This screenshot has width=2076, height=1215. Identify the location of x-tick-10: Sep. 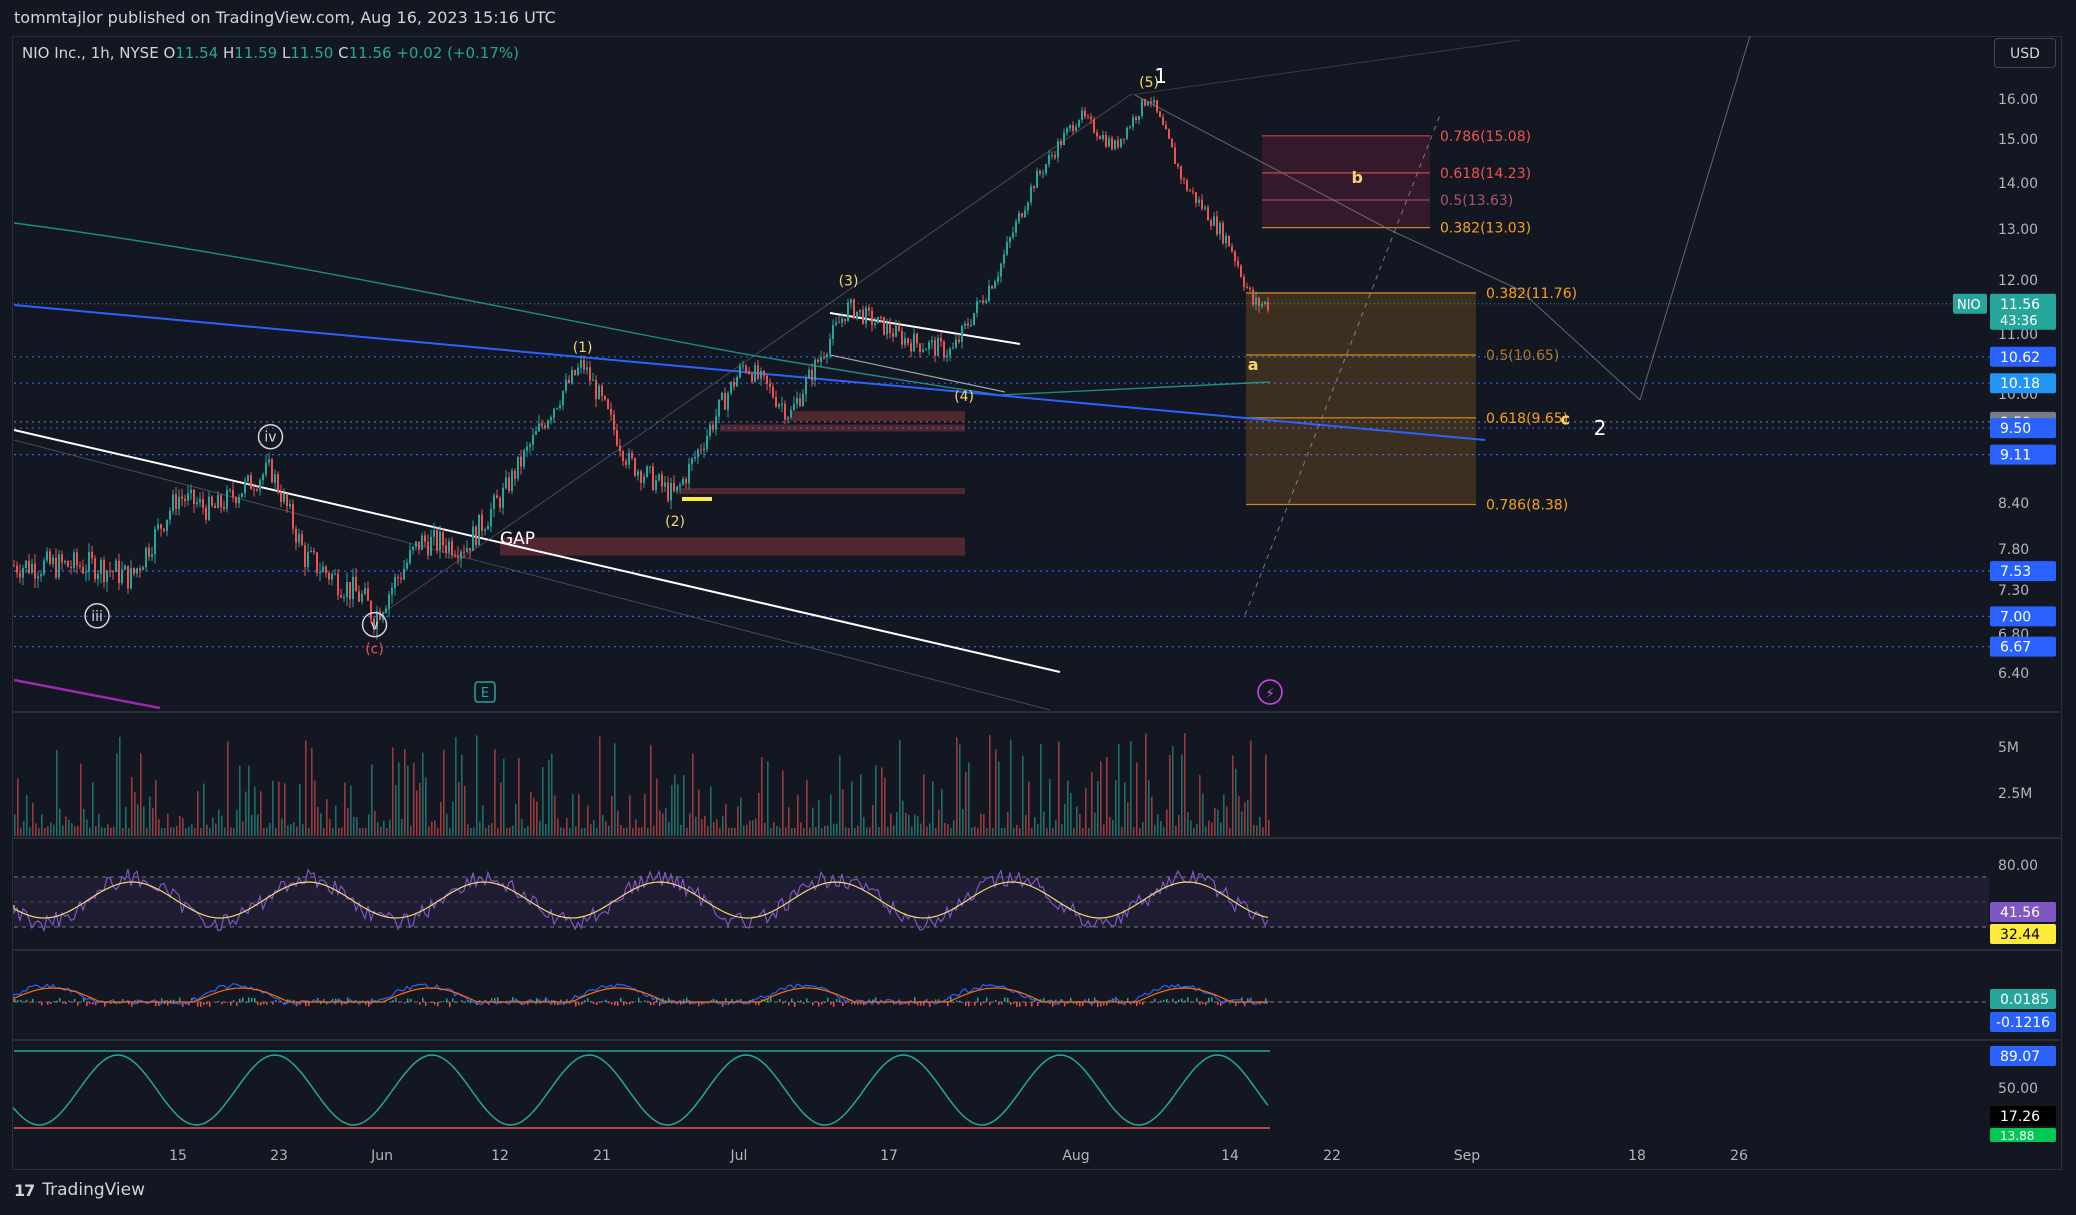
(1467, 1156).